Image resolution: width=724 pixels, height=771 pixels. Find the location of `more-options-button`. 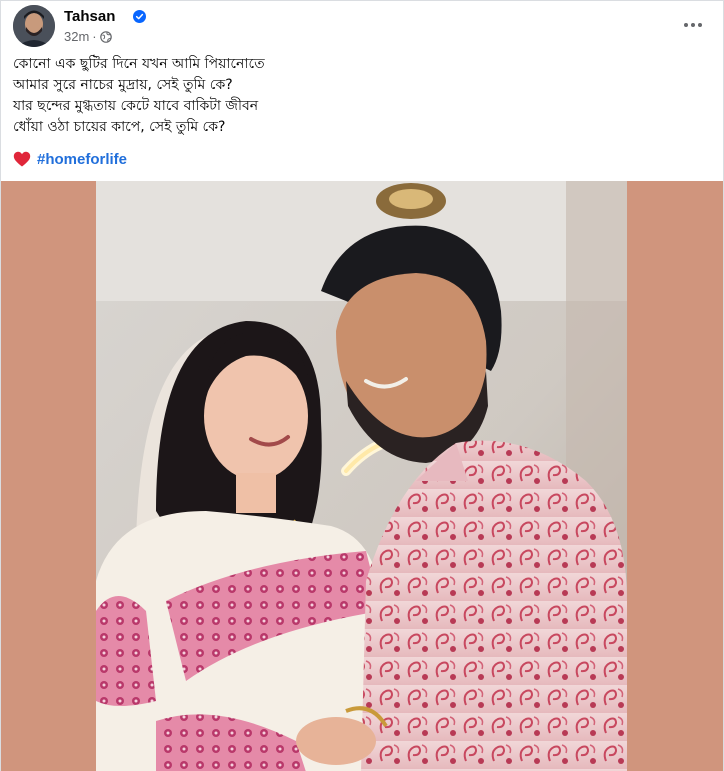

more-options-button is located at coordinates (693, 25).